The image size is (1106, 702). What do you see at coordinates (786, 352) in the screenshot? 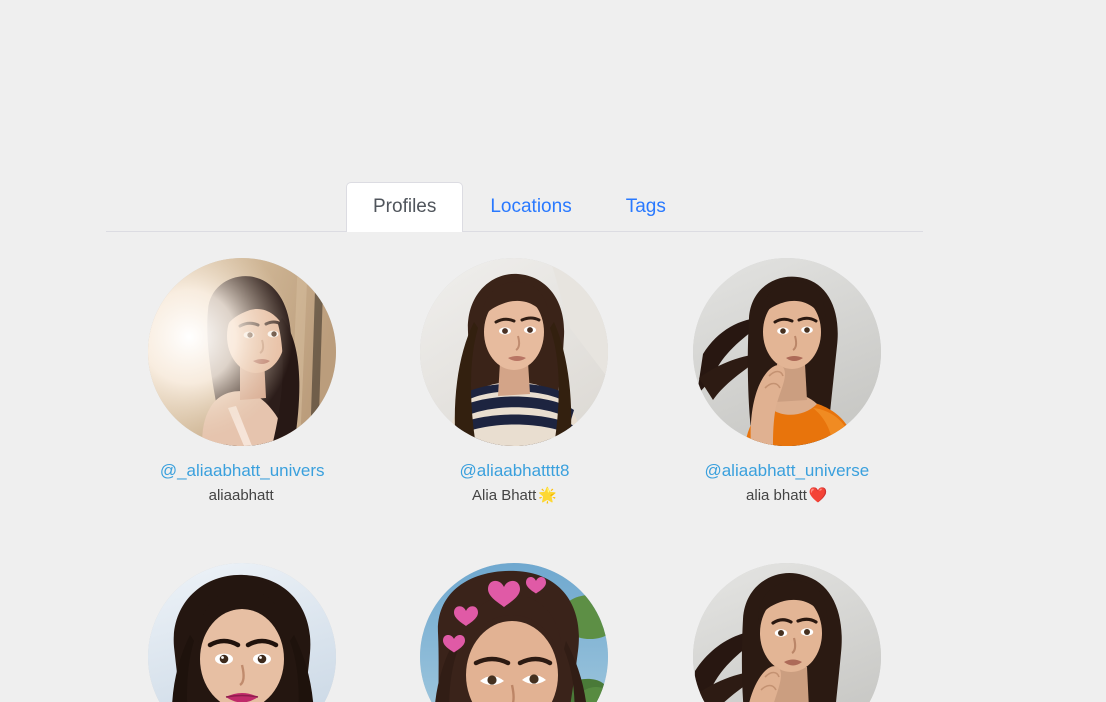
I see `avatar-aliaabhatt-universe` at bounding box center [786, 352].